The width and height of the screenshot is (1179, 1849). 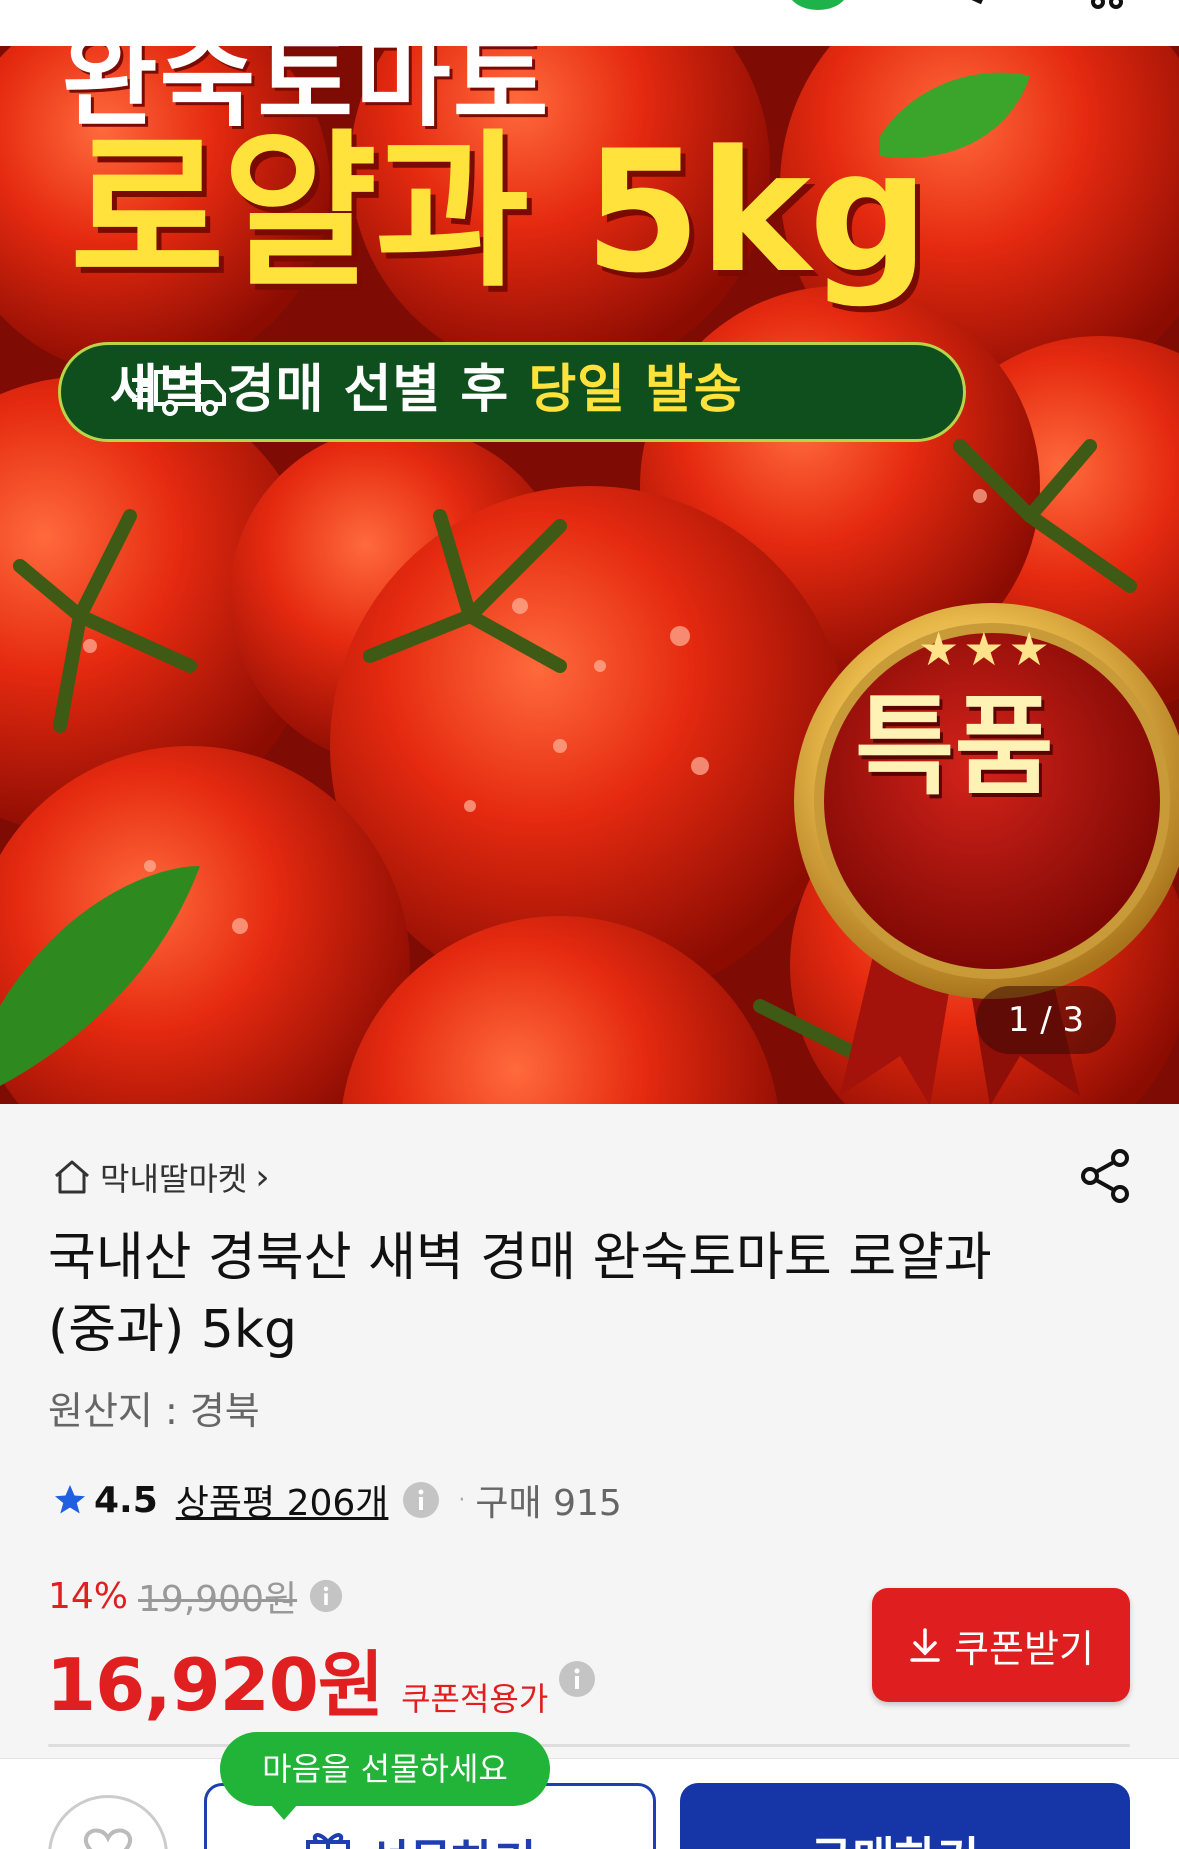 What do you see at coordinates (1024, 1648) in the screenshot?
I see `get-coupon-label: 쿠폰받기` at bounding box center [1024, 1648].